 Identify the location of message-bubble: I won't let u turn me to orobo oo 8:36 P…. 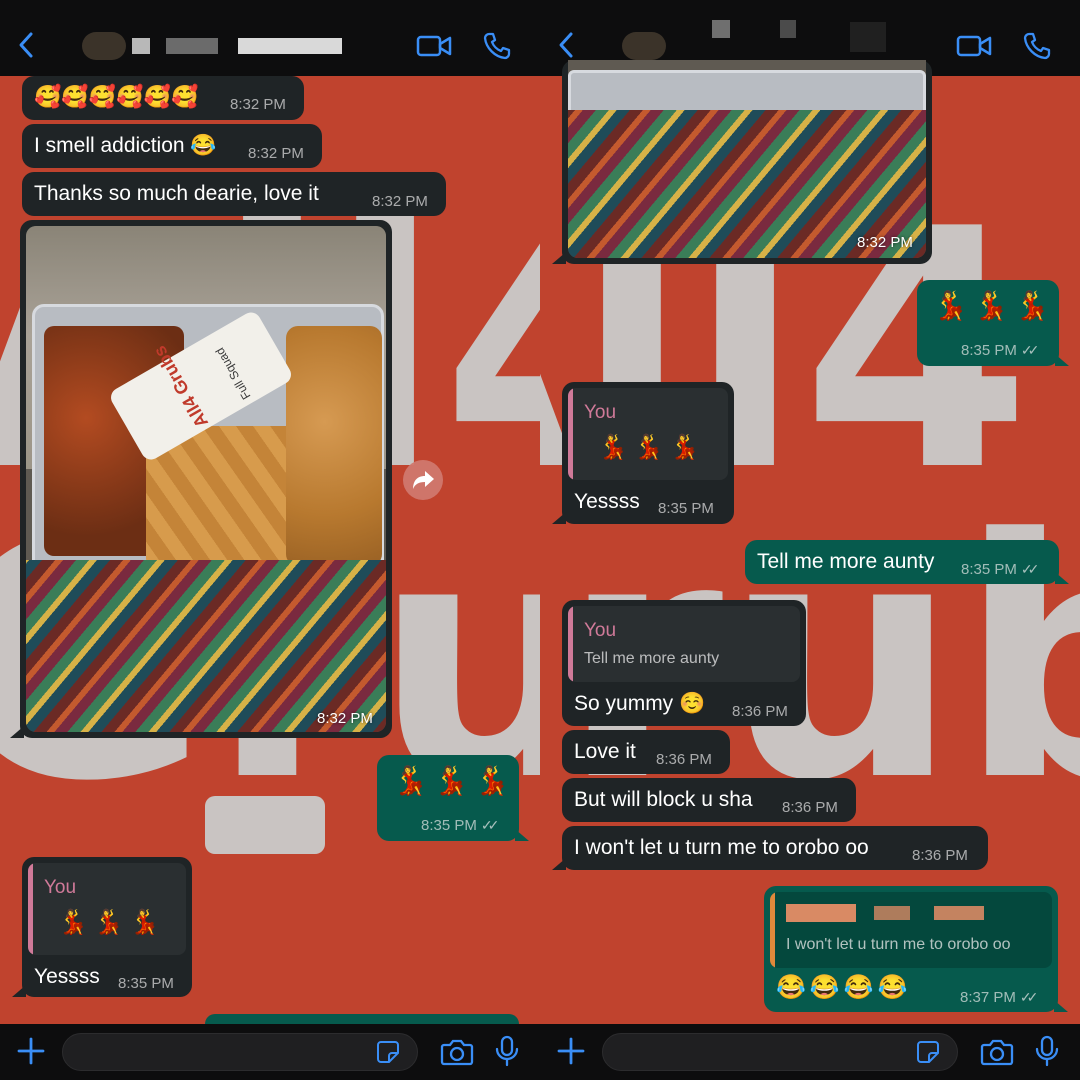
(770, 848).